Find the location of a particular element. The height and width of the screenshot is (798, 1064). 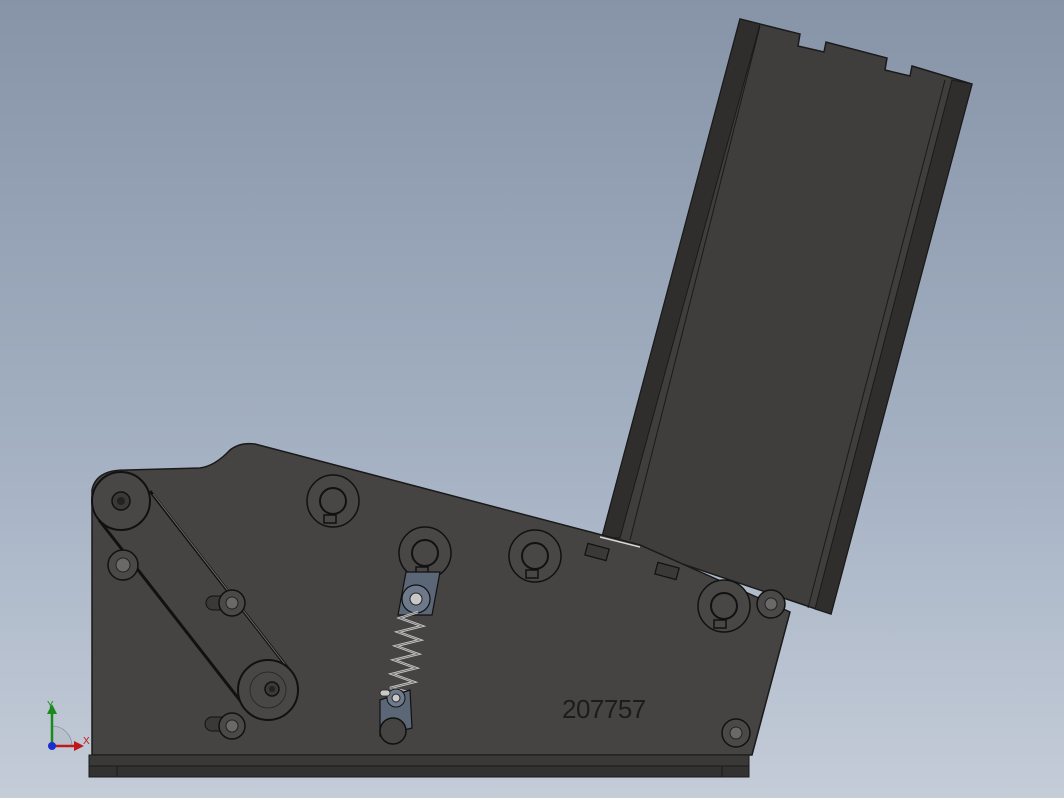

part-number-label: 207757 is located at coordinates (604, 709).